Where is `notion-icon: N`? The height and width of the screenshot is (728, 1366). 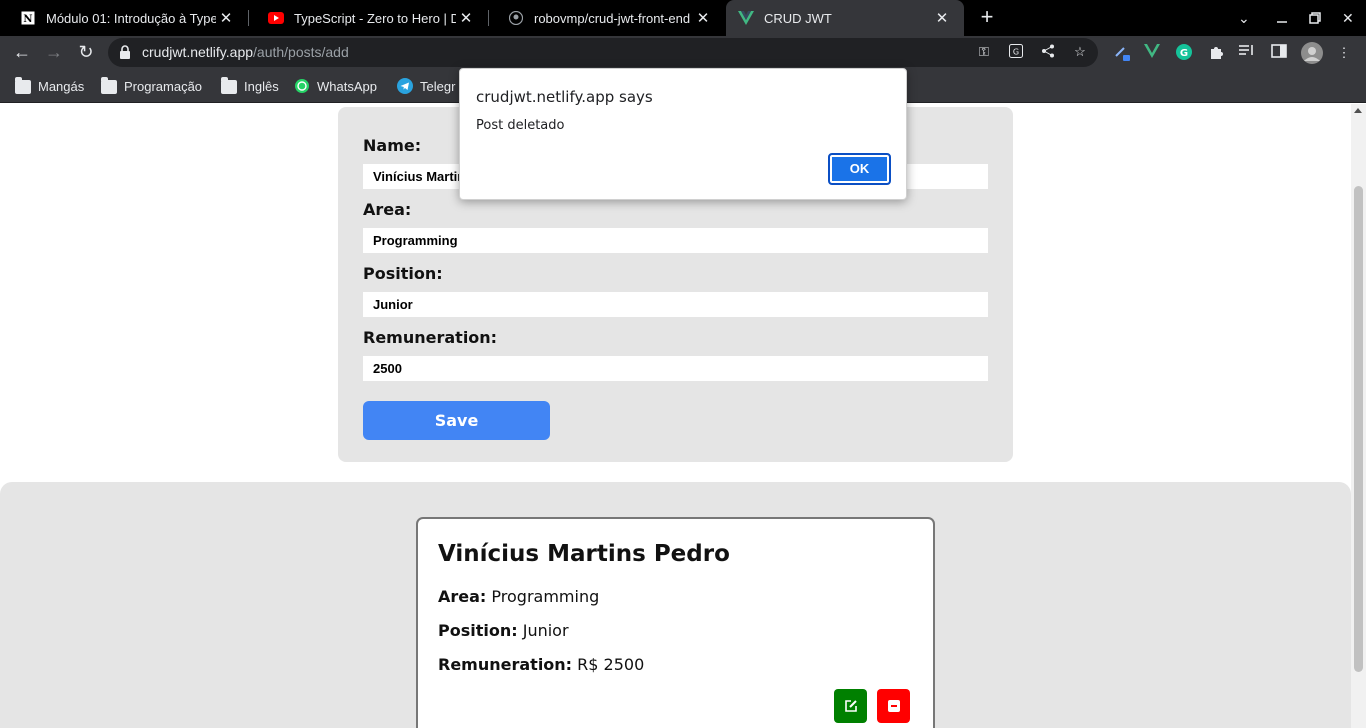 notion-icon: N is located at coordinates (28, 18).